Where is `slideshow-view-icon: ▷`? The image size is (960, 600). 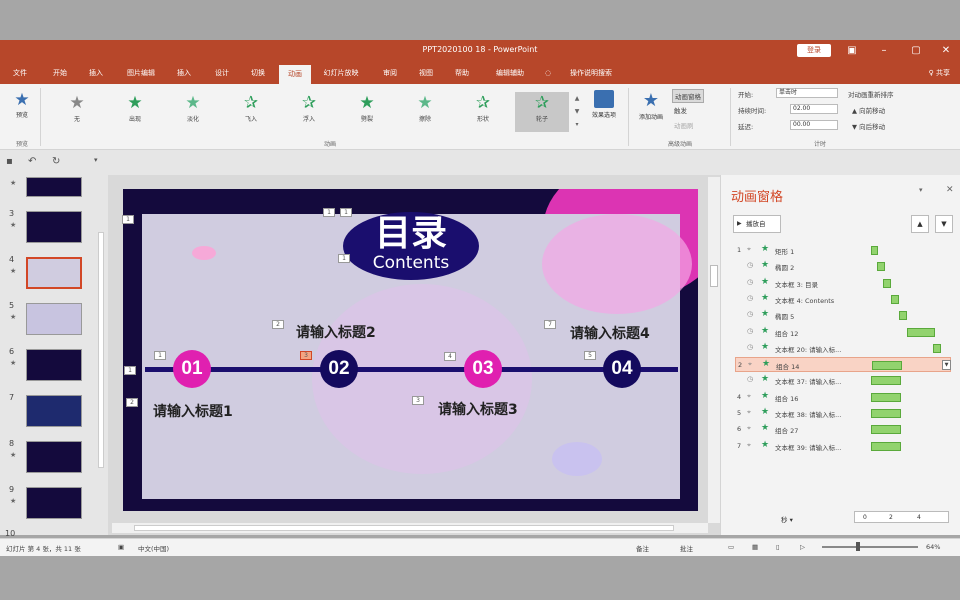 slideshow-view-icon: ▷ is located at coordinates (802, 547).